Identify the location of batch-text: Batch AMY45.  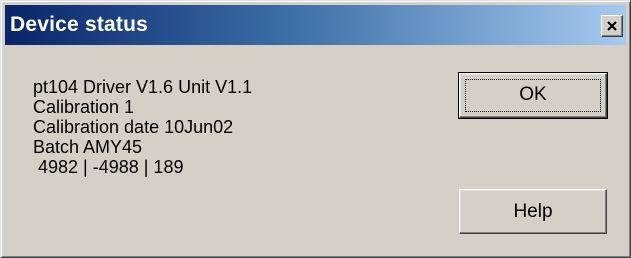
(88, 147).